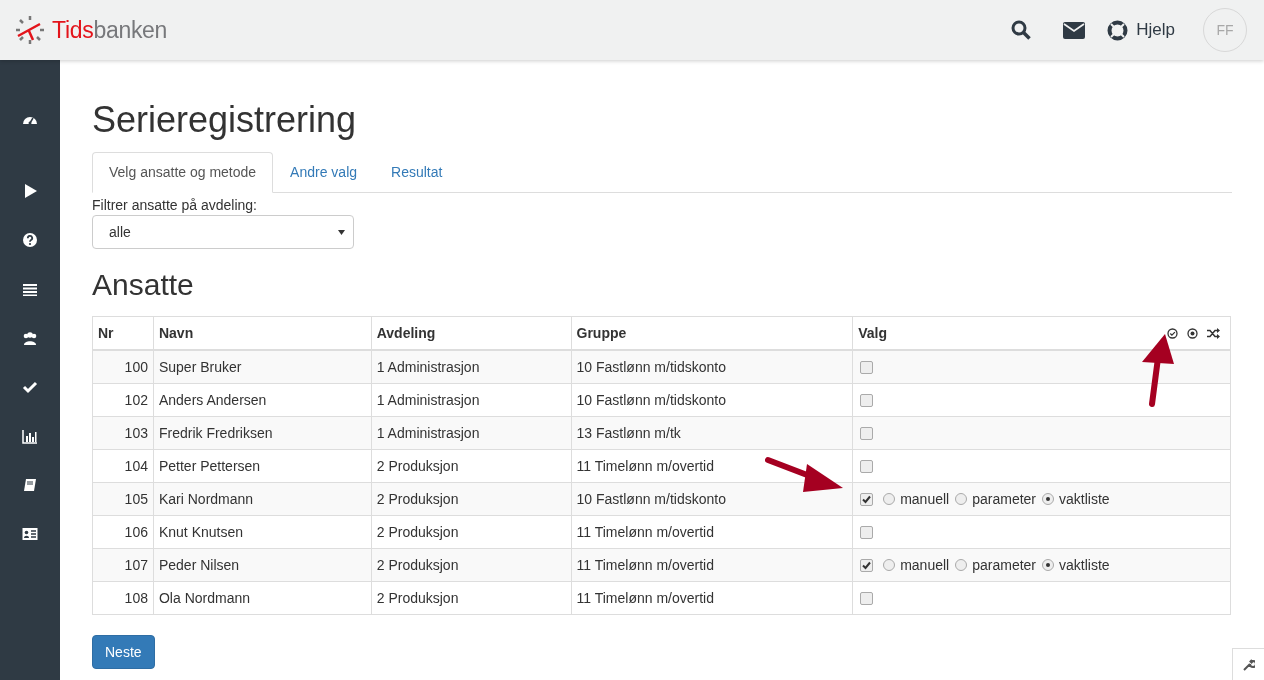 The image size is (1264, 680). I want to click on table-cell: 106, so click(123, 532).